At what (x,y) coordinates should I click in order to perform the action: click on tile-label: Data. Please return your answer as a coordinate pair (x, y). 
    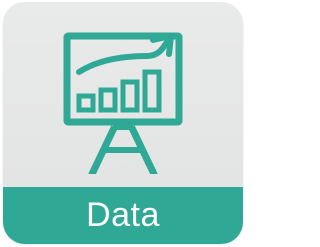
    Looking at the image, I should click on (123, 215).